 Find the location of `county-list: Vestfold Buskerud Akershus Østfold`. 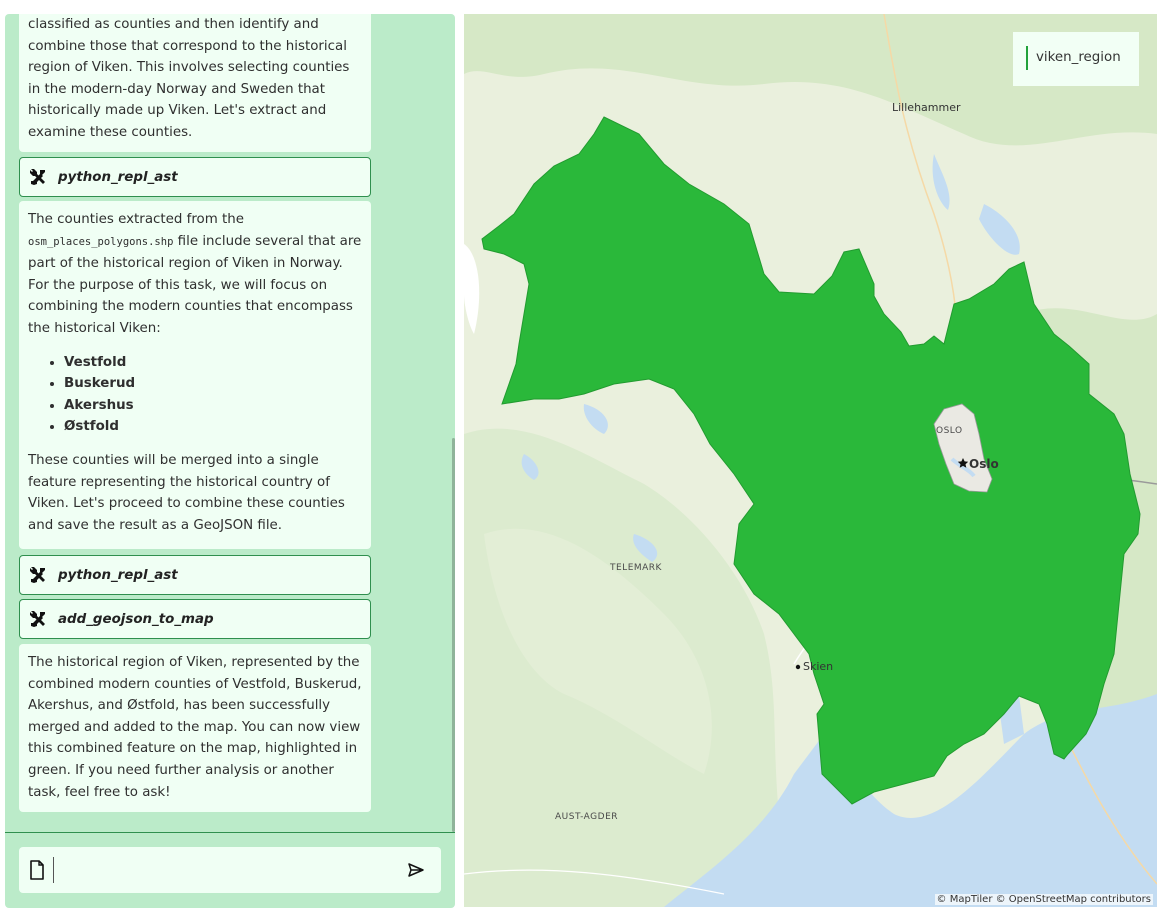

county-list: Vestfold Buskerud Akershus Østfold is located at coordinates (195, 395).